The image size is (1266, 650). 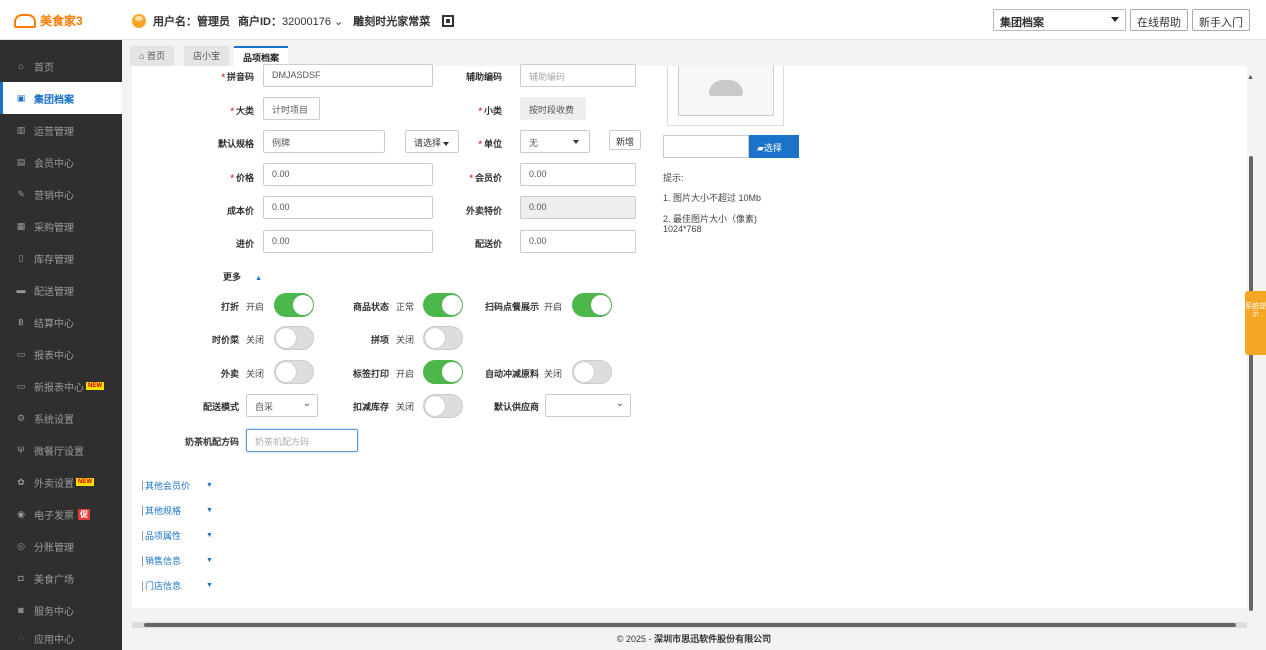 What do you see at coordinates (54, 640) in the screenshot?
I see `sidebar-item-label: 应用中心` at bounding box center [54, 640].